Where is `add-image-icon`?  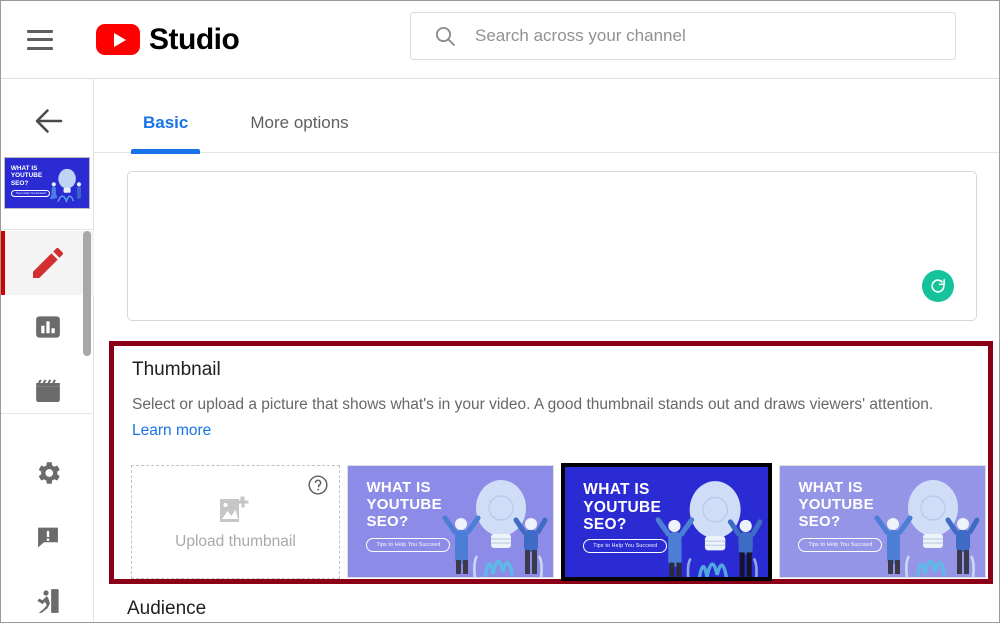 add-image-icon is located at coordinates (236, 509).